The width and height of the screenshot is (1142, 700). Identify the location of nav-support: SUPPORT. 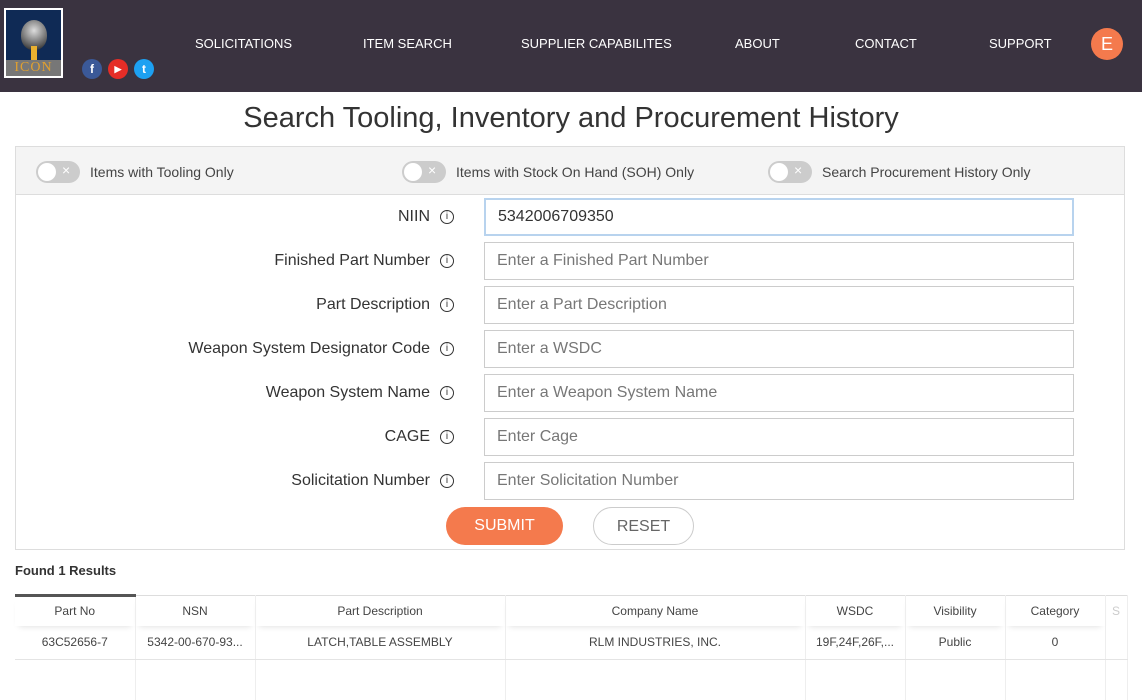
(1020, 43).